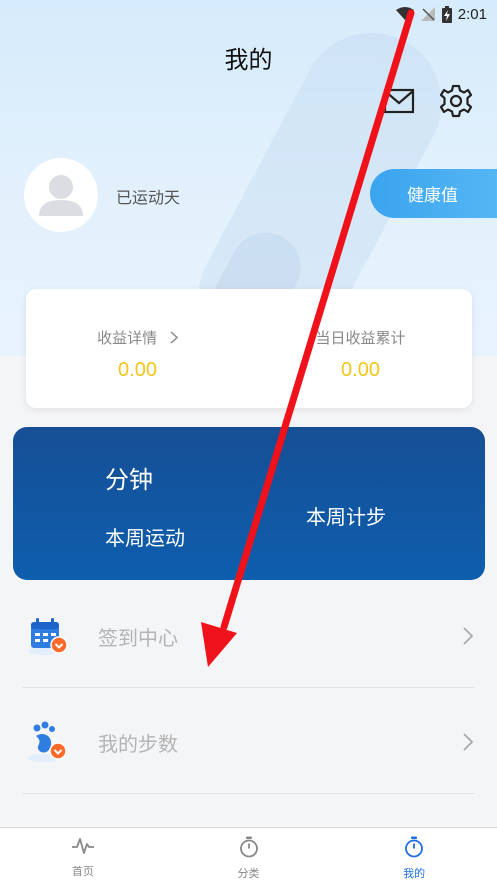 The image size is (497, 883). What do you see at coordinates (456, 101) in the screenshot?
I see `gear-icon` at bounding box center [456, 101].